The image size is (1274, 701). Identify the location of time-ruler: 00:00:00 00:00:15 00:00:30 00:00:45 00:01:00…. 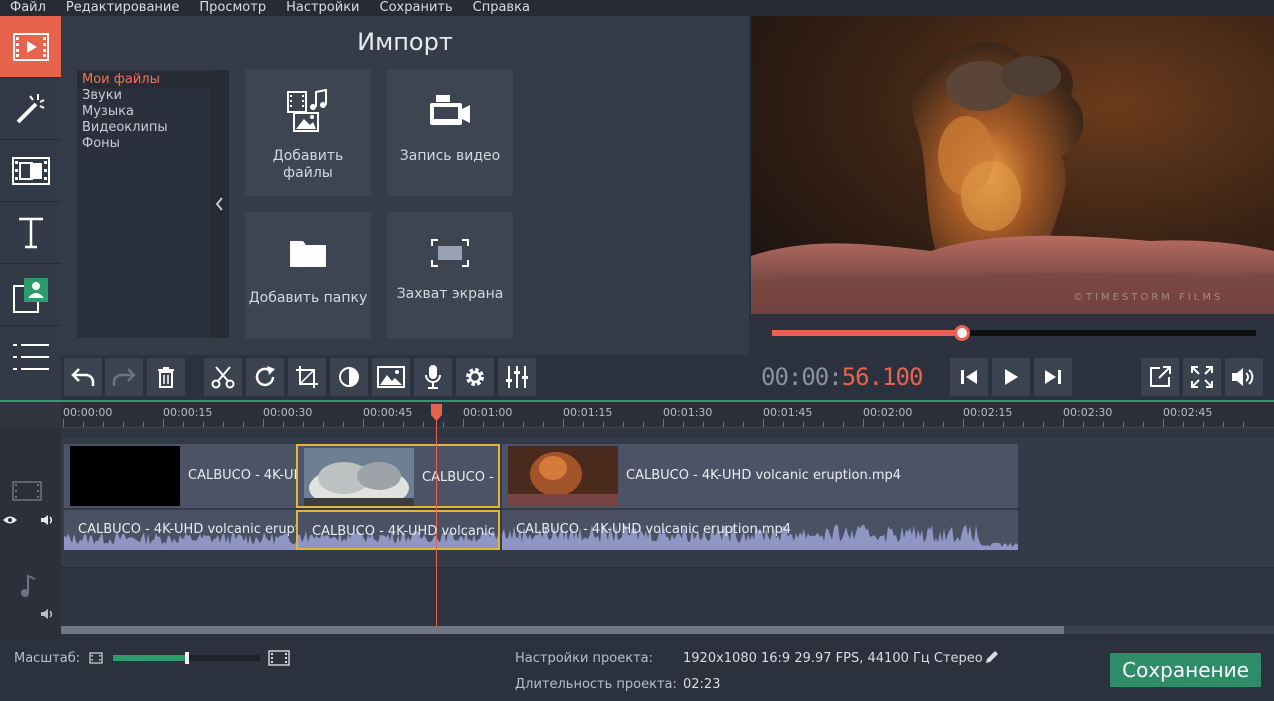
(667, 415).